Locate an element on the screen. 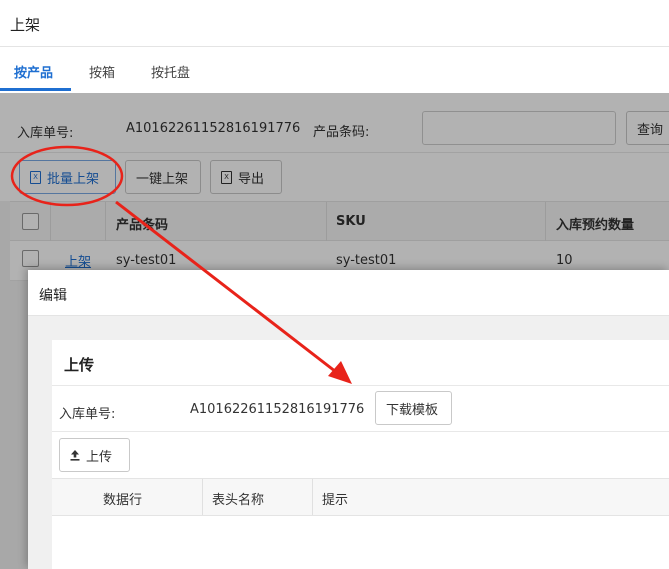 Image resolution: width=669 pixels, height=569 pixels. annotation-circle is located at coordinates (67, 176).